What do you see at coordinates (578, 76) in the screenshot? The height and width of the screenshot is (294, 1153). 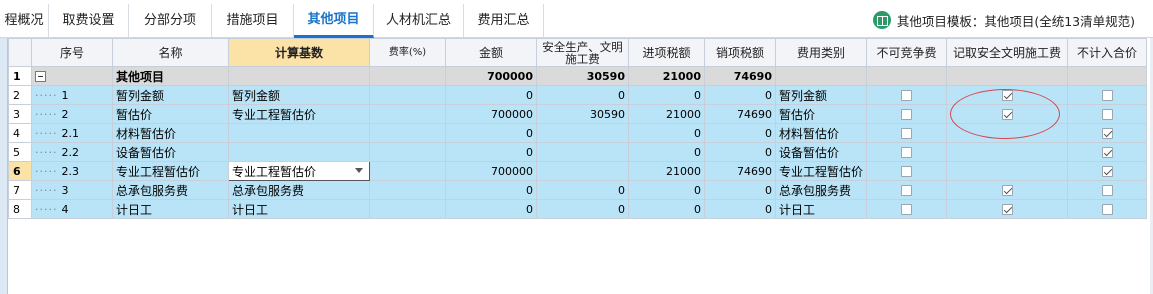 I see `table-row: 1 其他项目 700000 30590 21000 74690` at bounding box center [578, 76].